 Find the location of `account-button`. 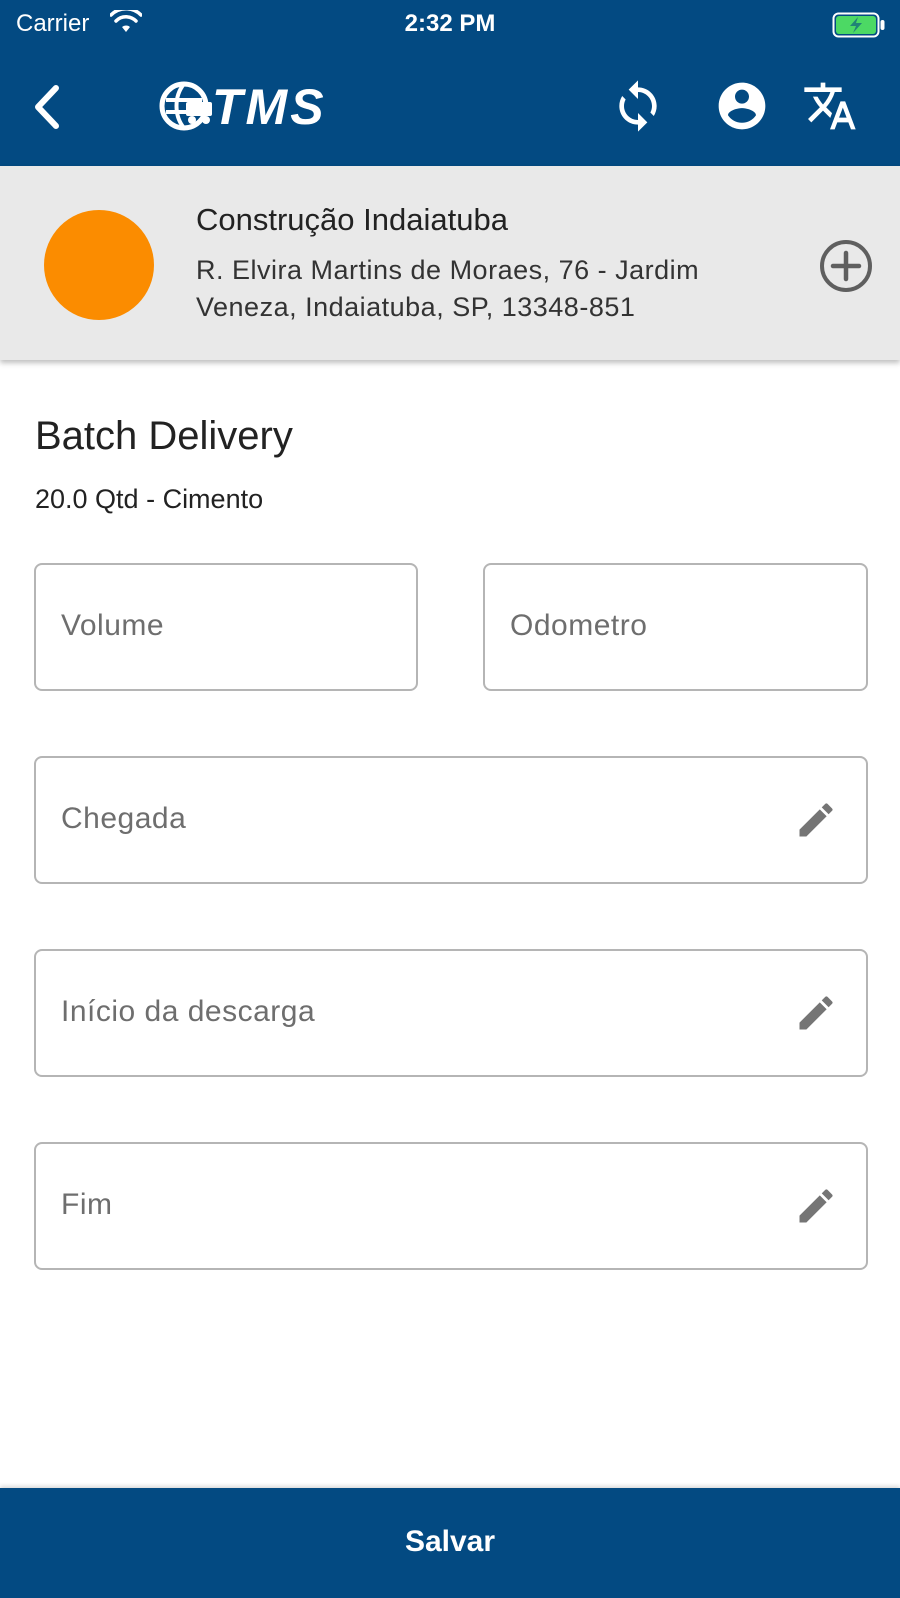

account-button is located at coordinates (742, 106).